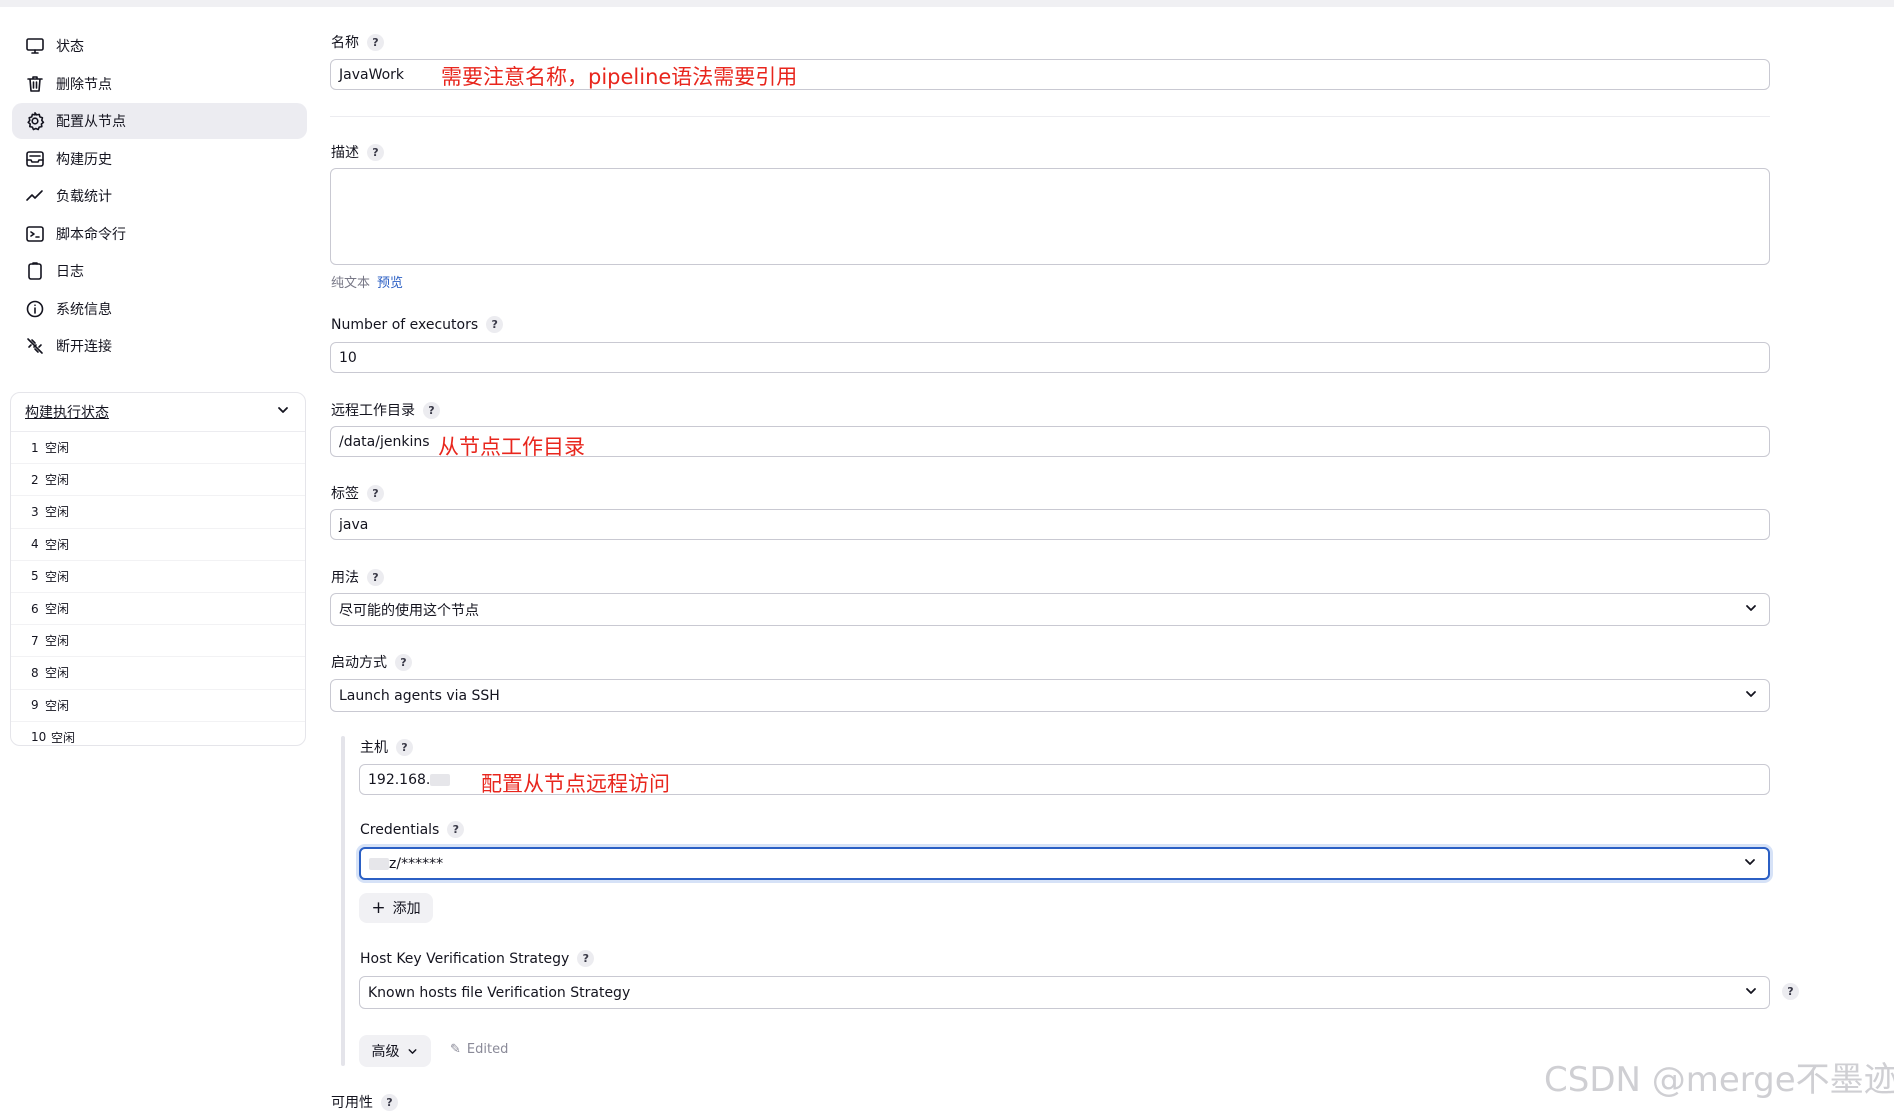 This screenshot has width=1894, height=1112. Describe the element at coordinates (575, 784) in the screenshot. I see `host-annotation: 配置从节点远程访问` at that location.